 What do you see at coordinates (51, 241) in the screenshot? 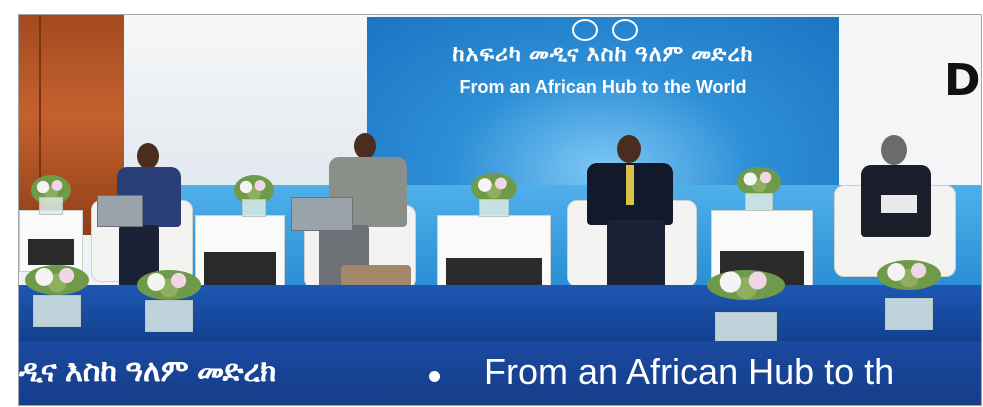
I see `side-table` at bounding box center [51, 241].